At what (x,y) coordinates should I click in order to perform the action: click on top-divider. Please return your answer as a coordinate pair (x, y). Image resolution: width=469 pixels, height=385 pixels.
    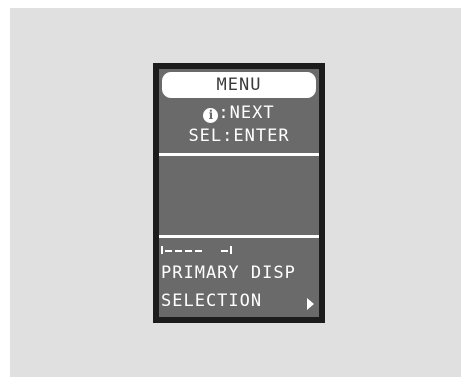
    Looking at the image, I should click on (239, 154).